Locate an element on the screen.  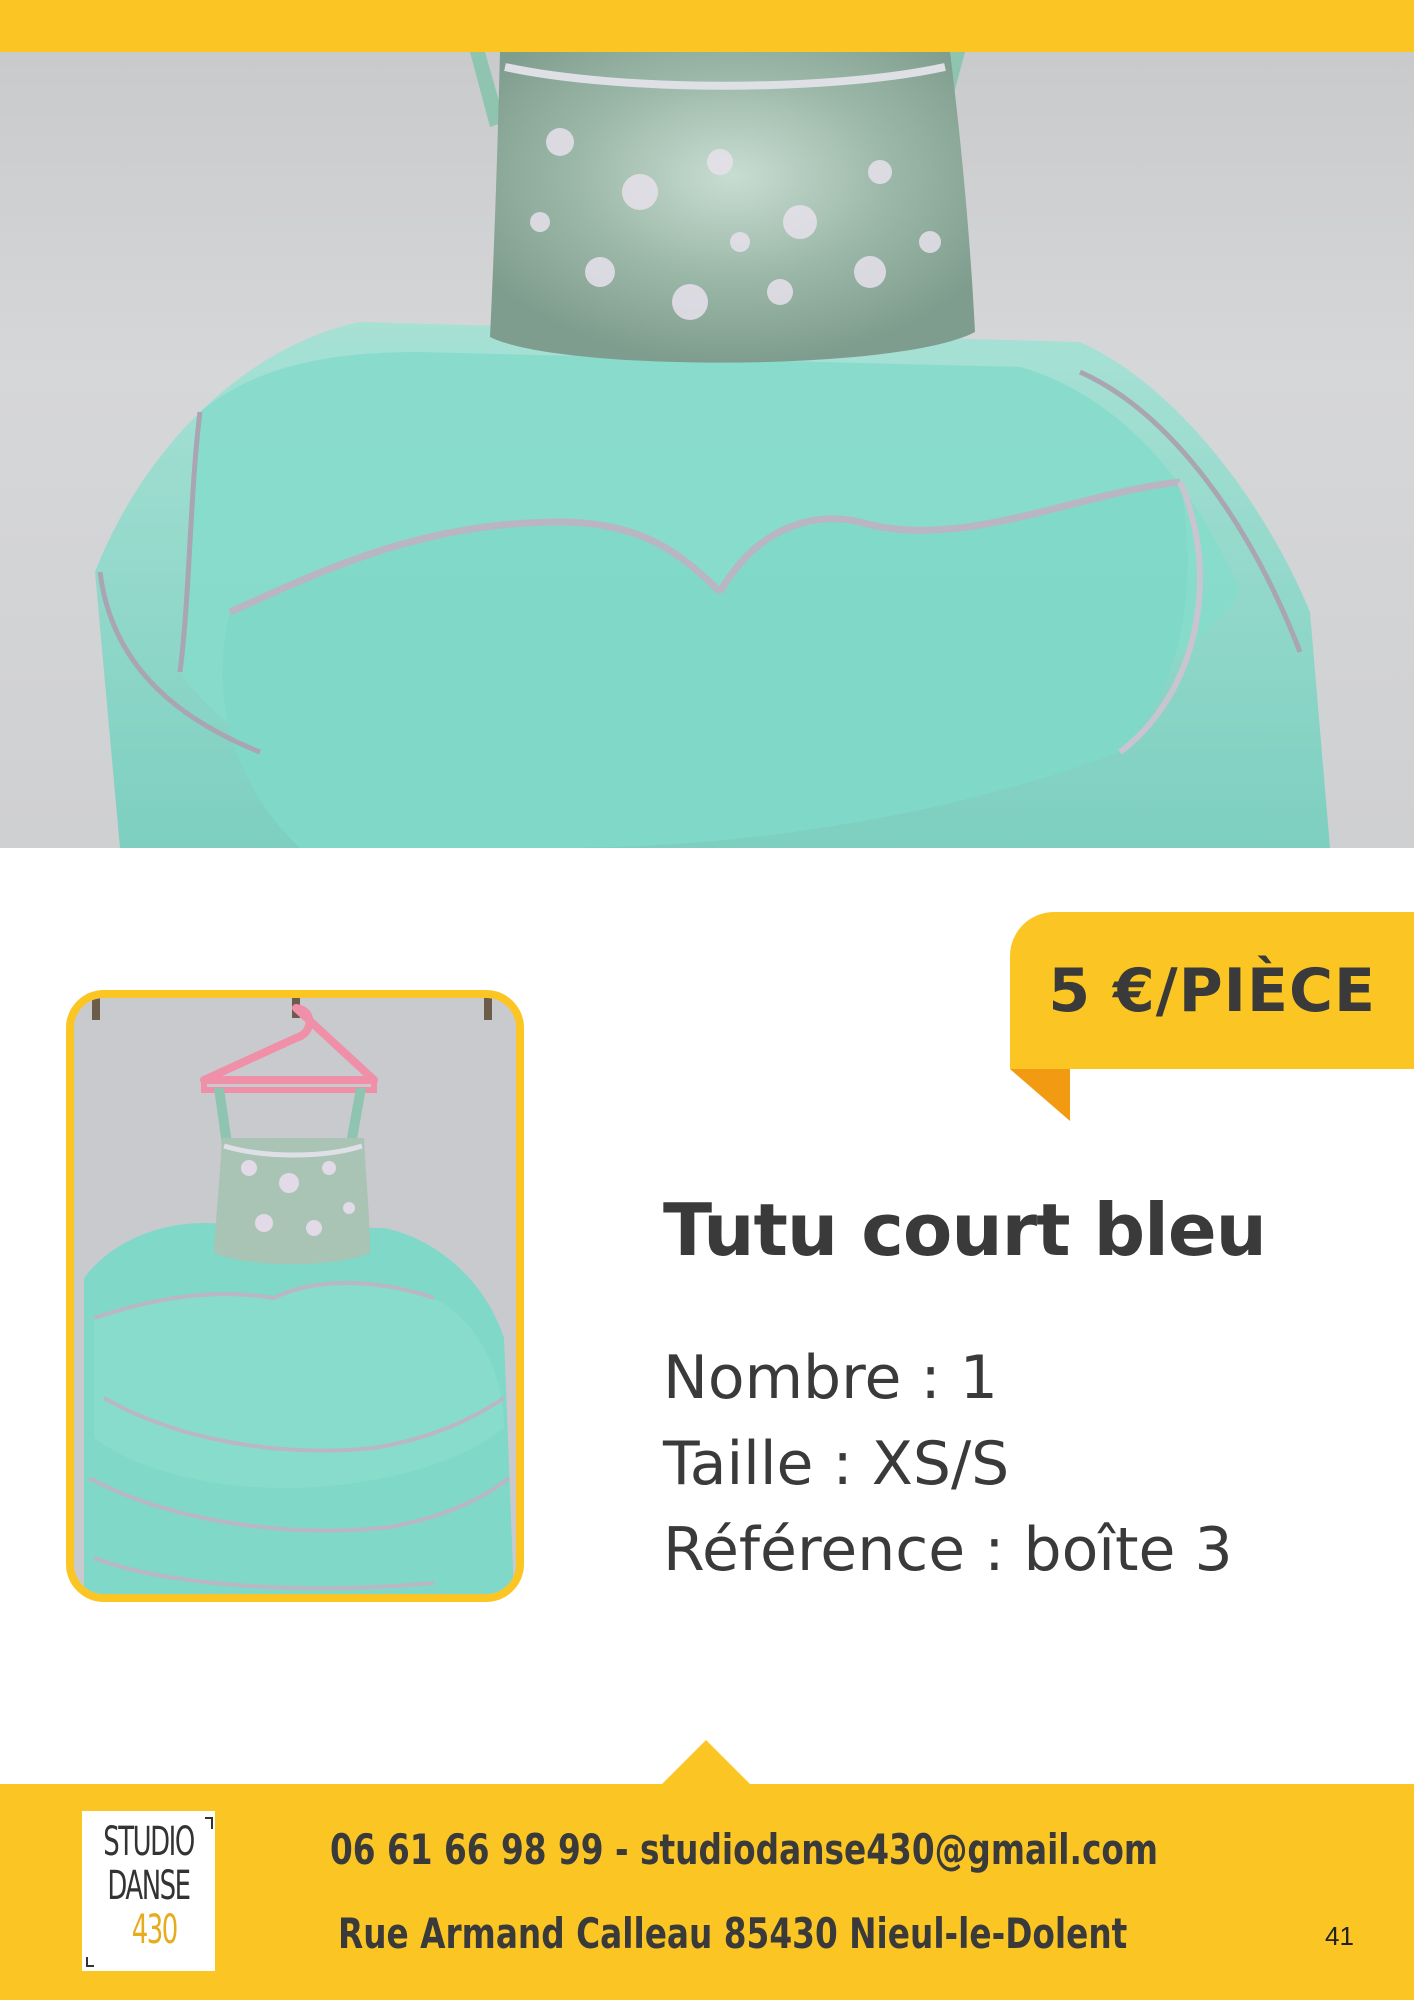
logo-line-number: 430 is located at coordinates (155, 1930).